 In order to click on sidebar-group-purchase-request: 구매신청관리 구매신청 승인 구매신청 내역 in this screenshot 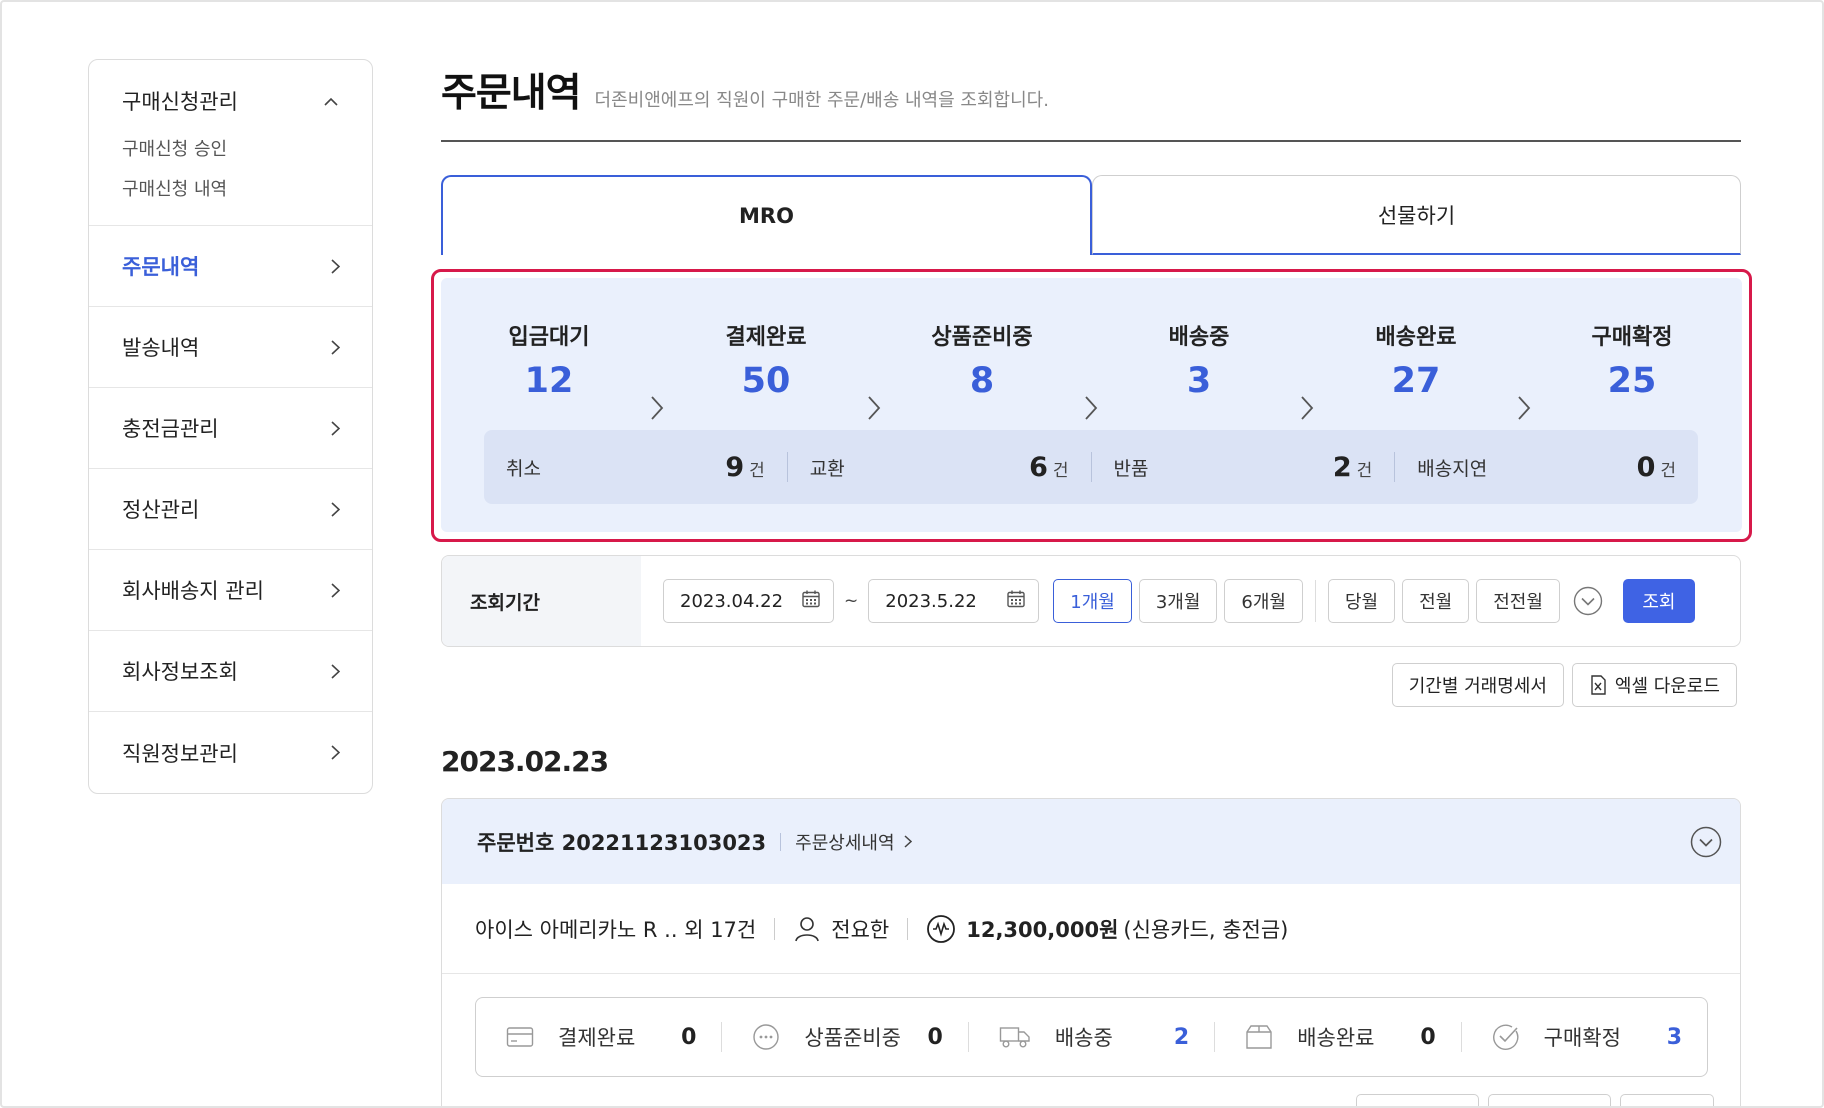, I will do `click(230, 143)`.